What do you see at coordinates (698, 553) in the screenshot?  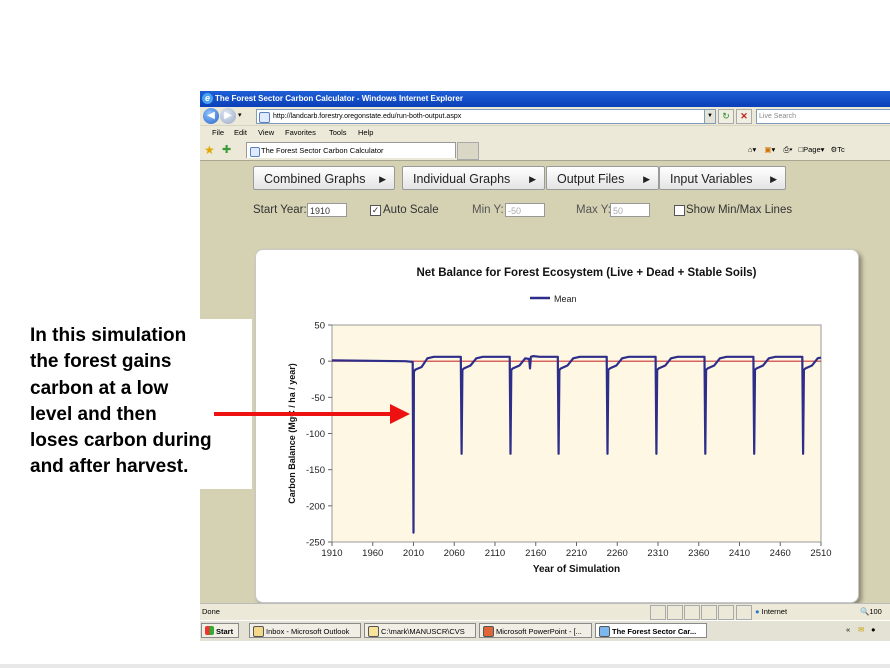 I see `x-tick-label: 2360` at bounding box center [698, 553].